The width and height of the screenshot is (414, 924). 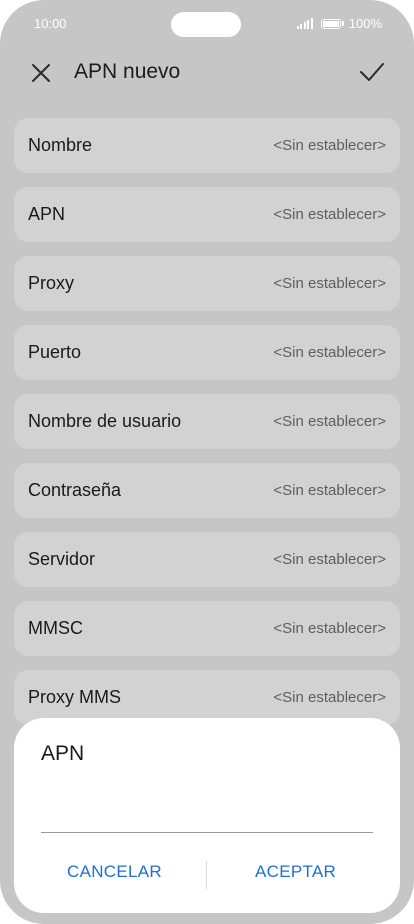 What do you see at coordinates (114, 872) in the screenshot?
I see `cancel-button: CANCELAR` at bounding box center [114, 872].